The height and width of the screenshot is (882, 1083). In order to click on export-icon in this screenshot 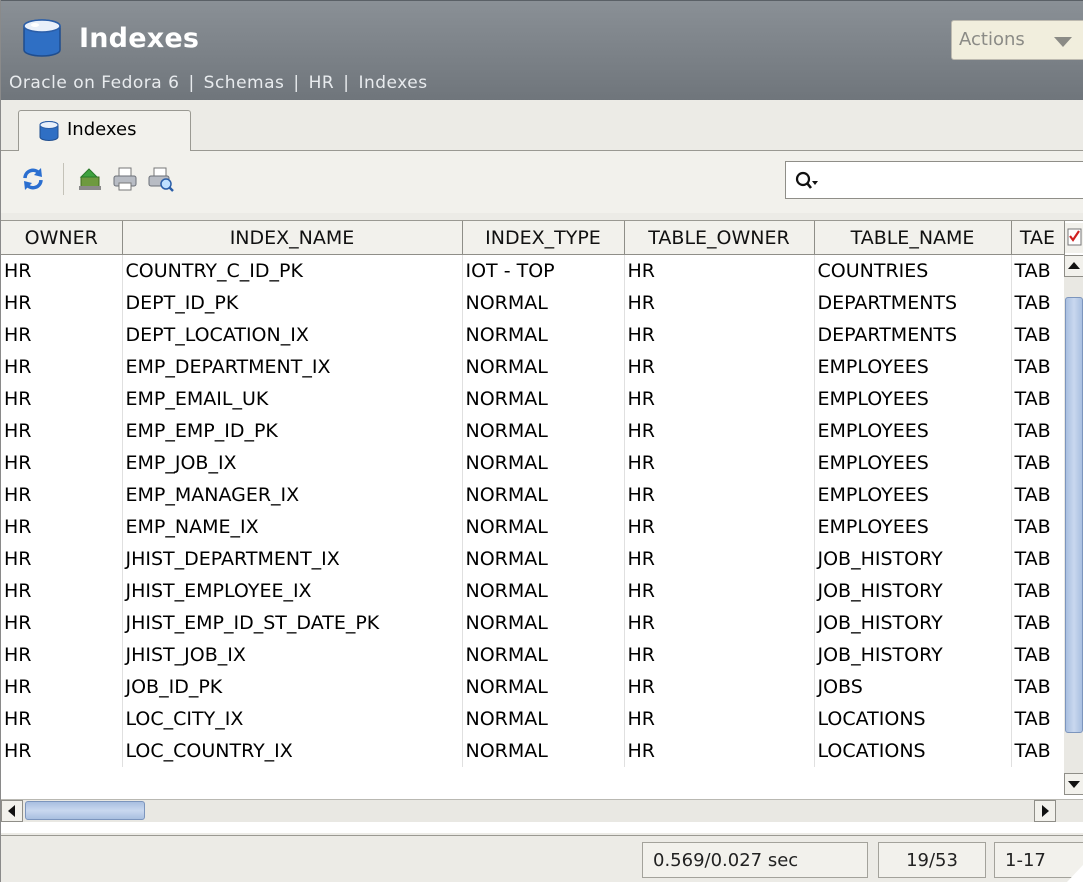, I will do `click(89, 179)`.